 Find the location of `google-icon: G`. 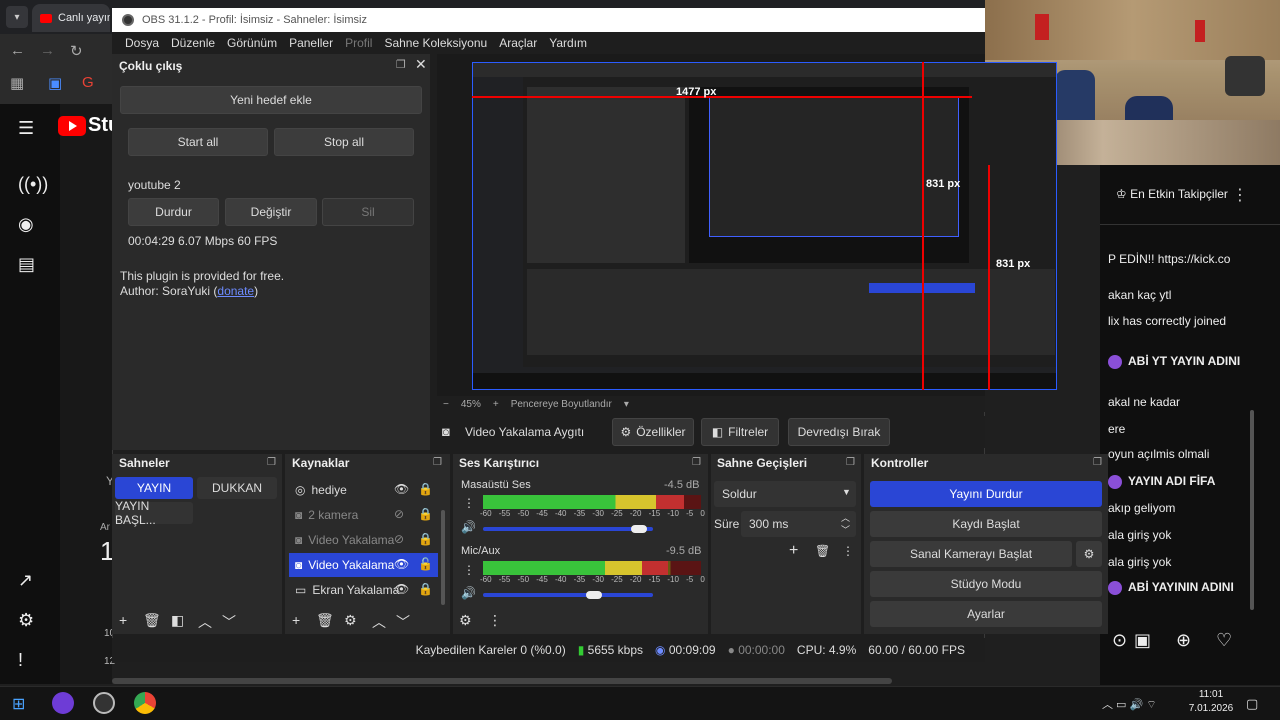

google-icon: G is located at coordinates (88, 82).